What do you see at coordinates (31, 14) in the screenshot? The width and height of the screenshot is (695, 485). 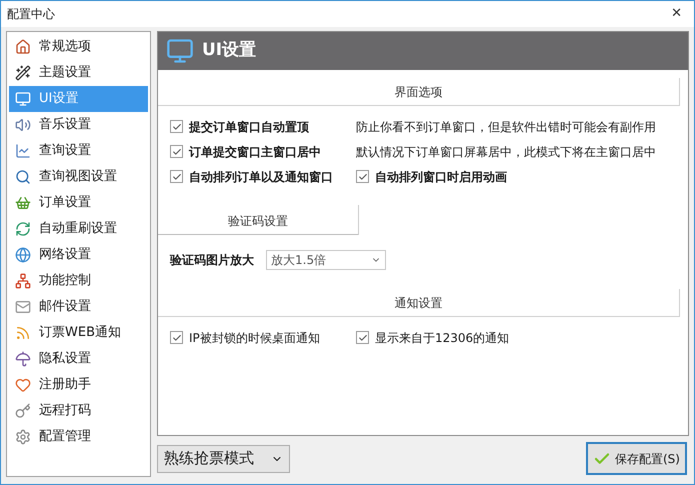 I see `window-title: 配置中心` at bounding box center [31, 14].